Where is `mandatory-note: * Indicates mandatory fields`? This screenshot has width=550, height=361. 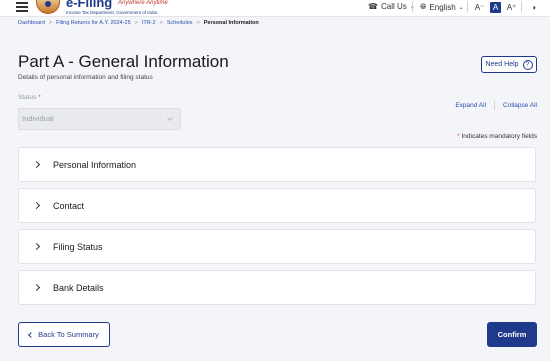
mandatory-note: * Indicates mandatory fields is located at coordinates (497, 136).